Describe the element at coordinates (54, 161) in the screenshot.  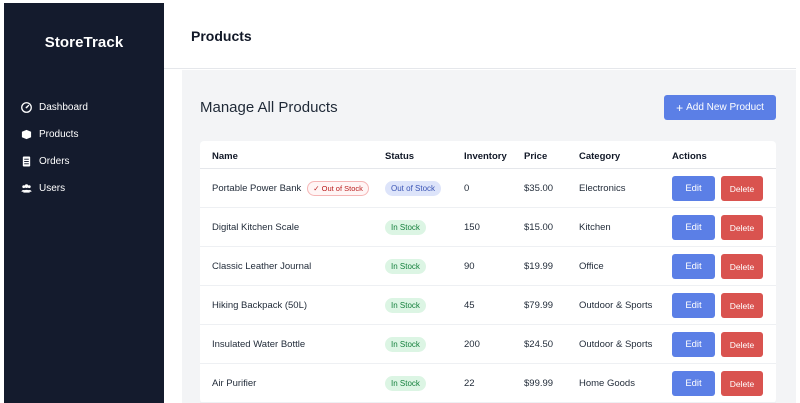
I see `sidebar-item-label: Orders` at that location.